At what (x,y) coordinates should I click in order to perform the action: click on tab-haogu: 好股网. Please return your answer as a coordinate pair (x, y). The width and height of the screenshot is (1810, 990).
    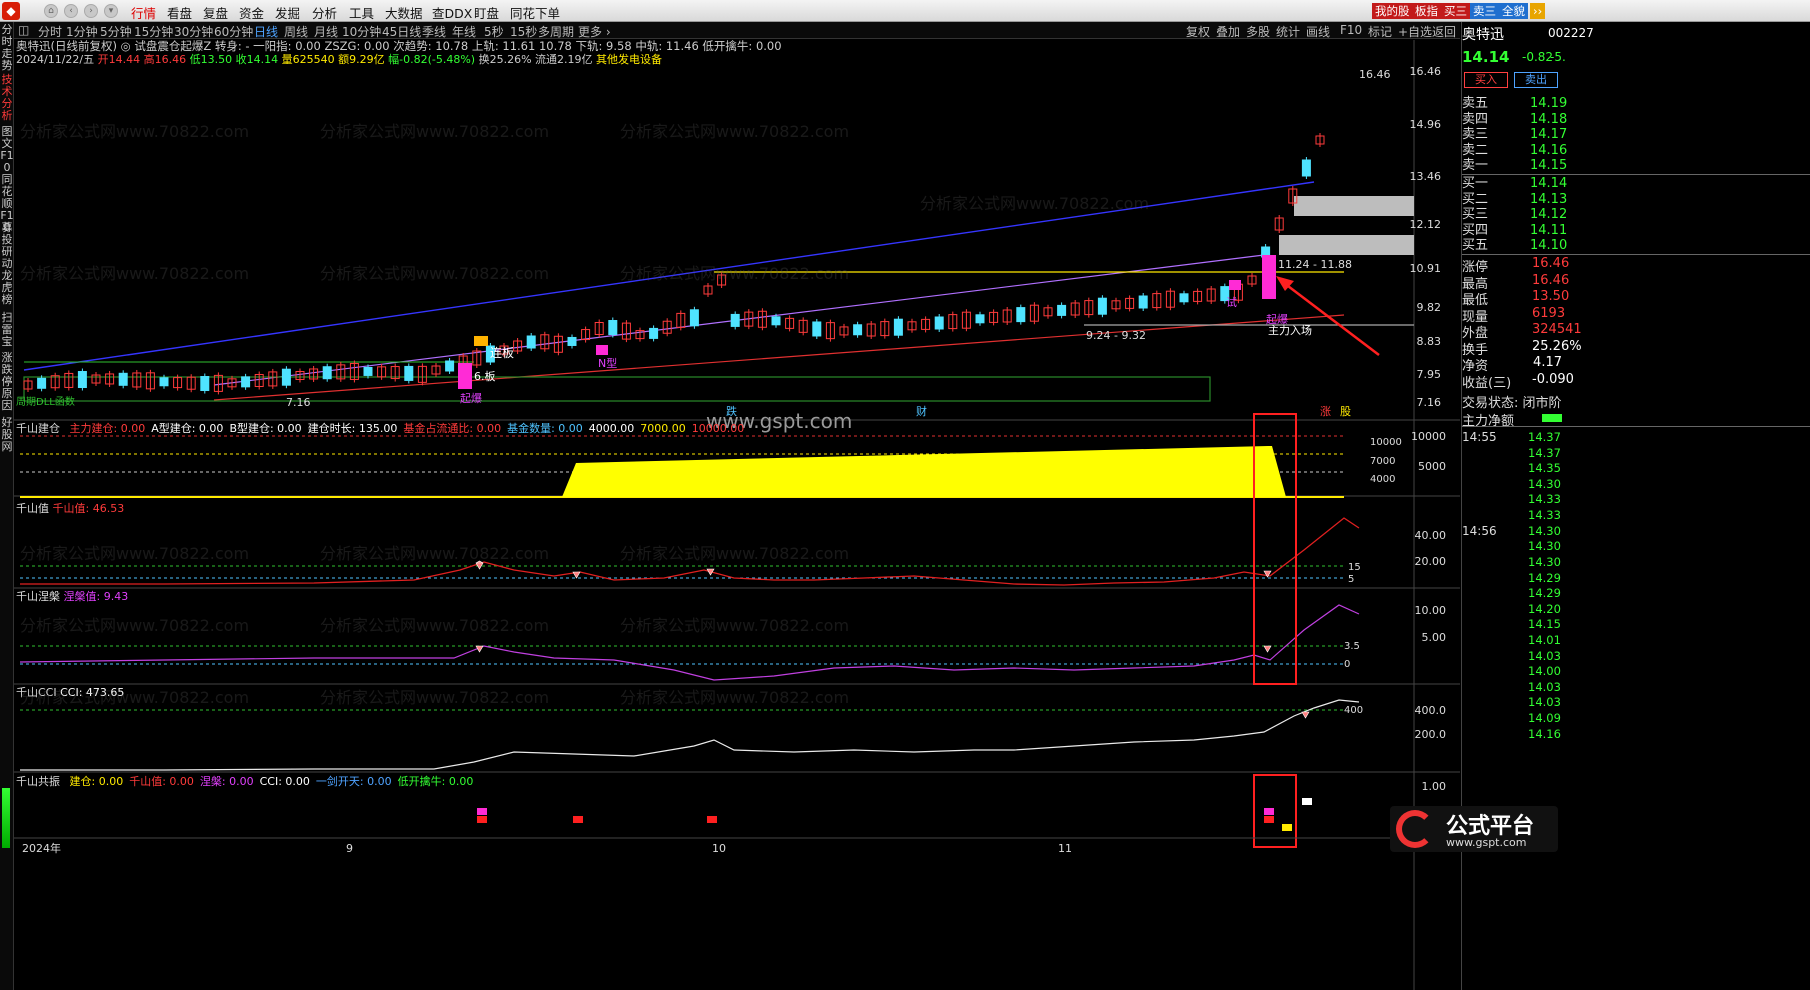
    Looking at the image, I should click on (7, 435).